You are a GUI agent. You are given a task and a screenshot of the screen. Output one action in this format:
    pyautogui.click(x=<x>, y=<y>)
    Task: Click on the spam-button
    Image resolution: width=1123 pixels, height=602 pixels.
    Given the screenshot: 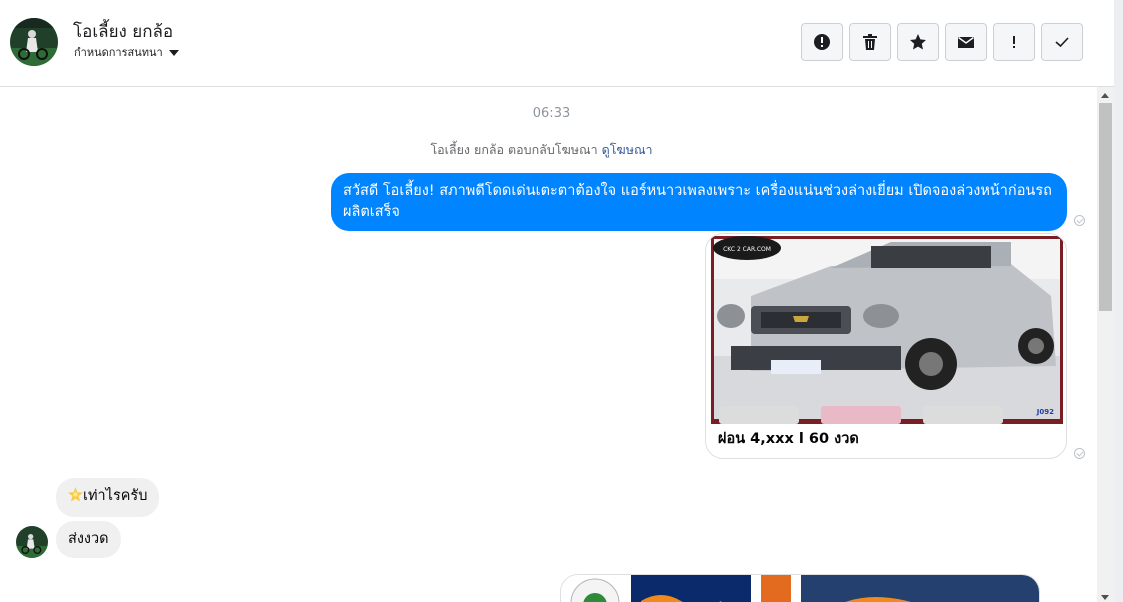 What is the action you would take?
    pyautogui.click(x=822, y=42)
    